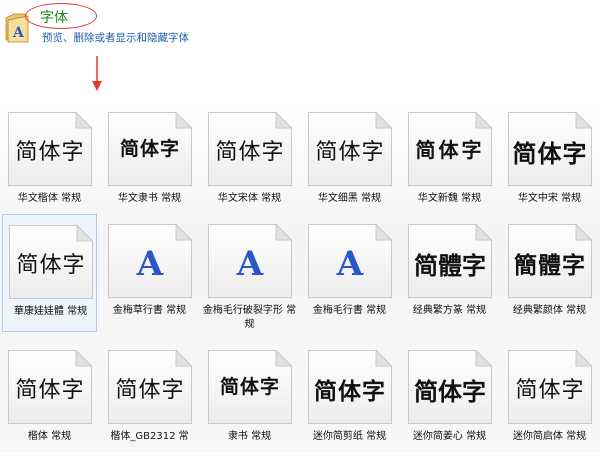 Image resolution: width=600 pixels, height=458 pixels. Describe the element at coordinates (54, 18) in the screenshot. I see `page-title: 字体` at that location.